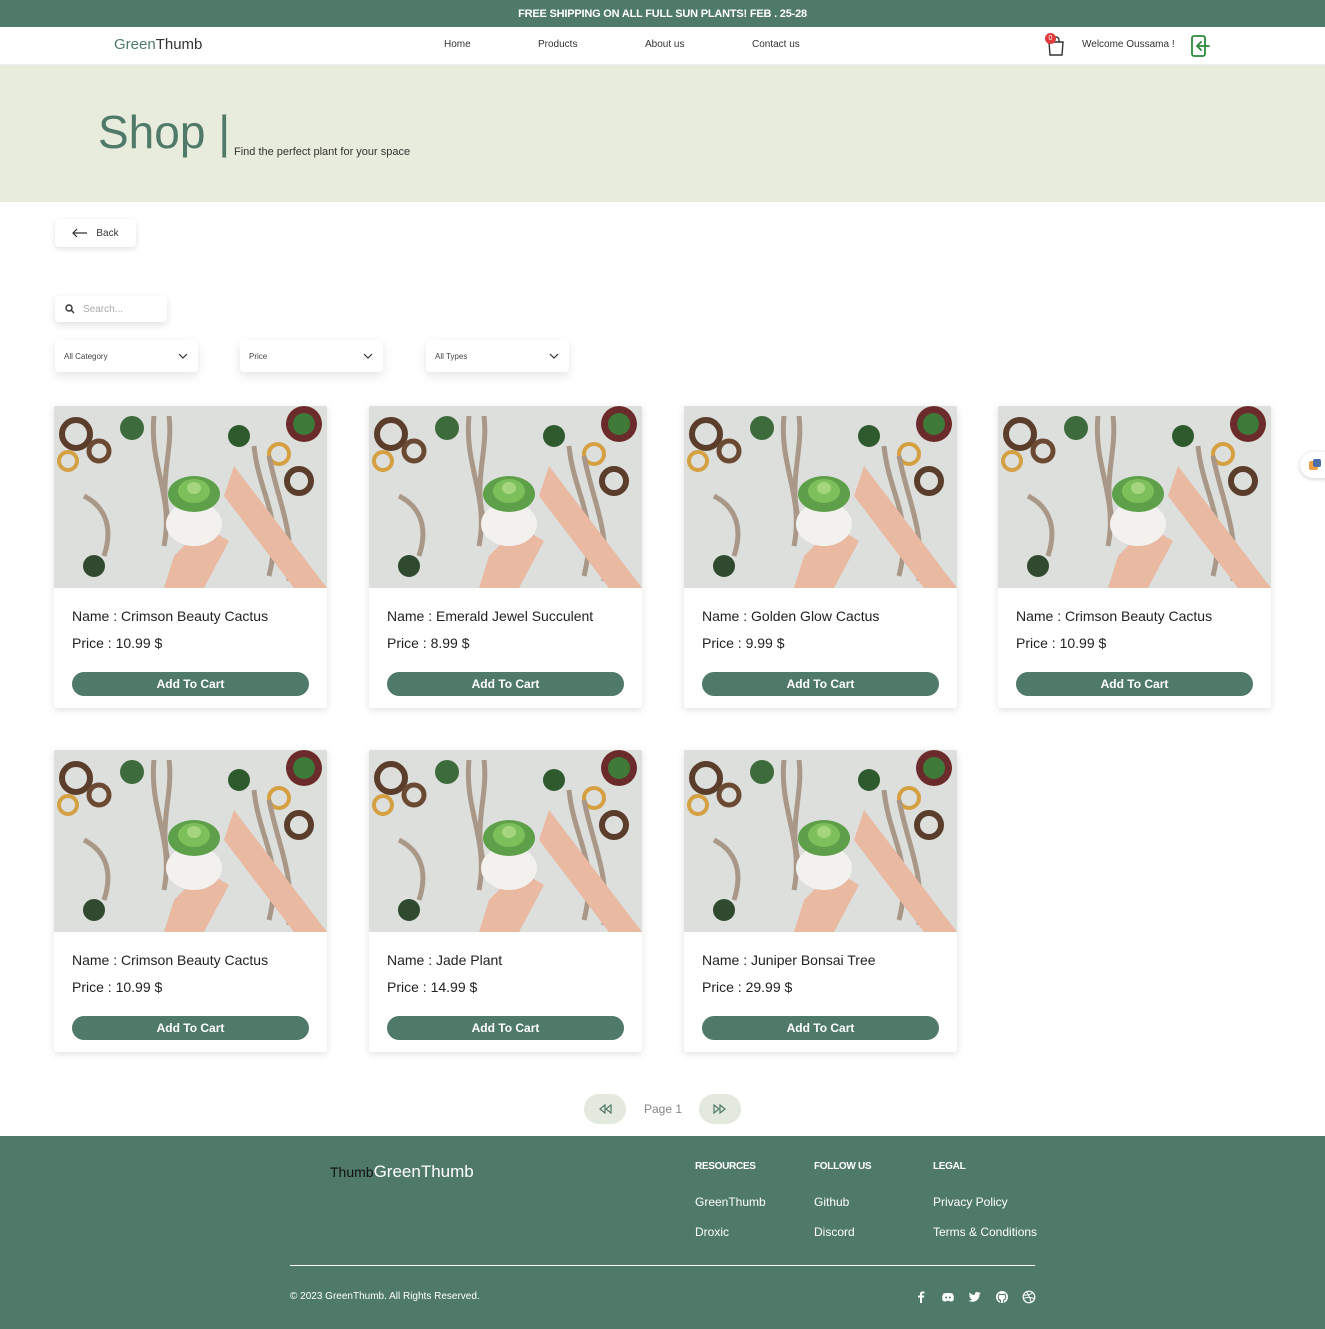  I want to click on footer-logo-dark: Thumb, so click(352, 1172).